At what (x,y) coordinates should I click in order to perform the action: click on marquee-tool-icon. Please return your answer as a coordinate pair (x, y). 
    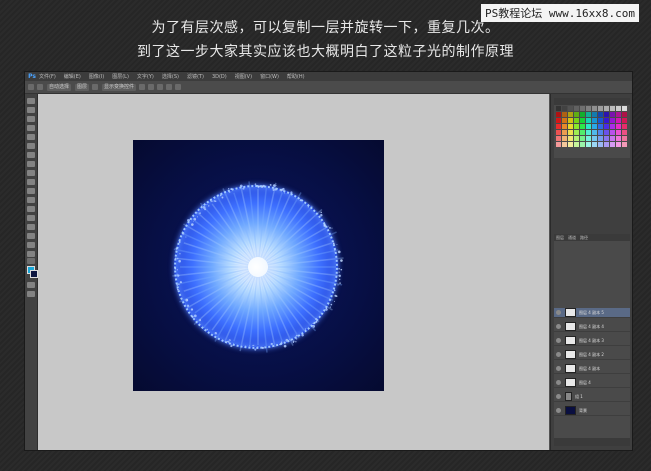
    Looking at the image, I should click on (31, 110).